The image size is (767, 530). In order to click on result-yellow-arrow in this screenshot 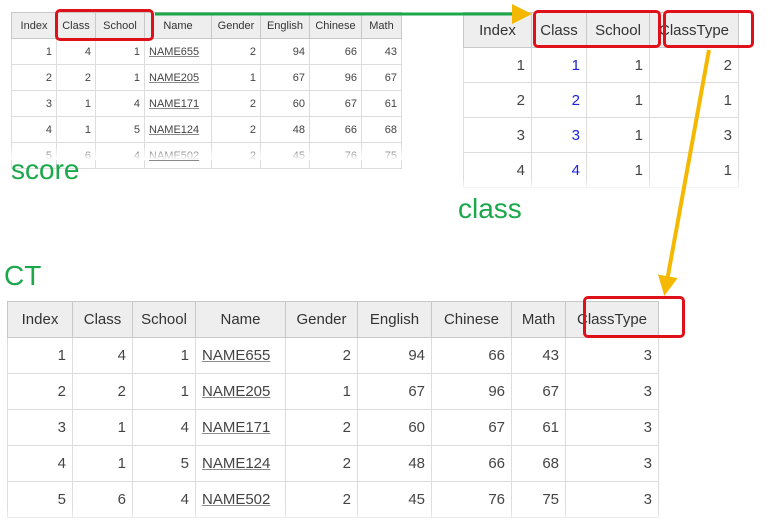, I will do `click(684, 172)`.